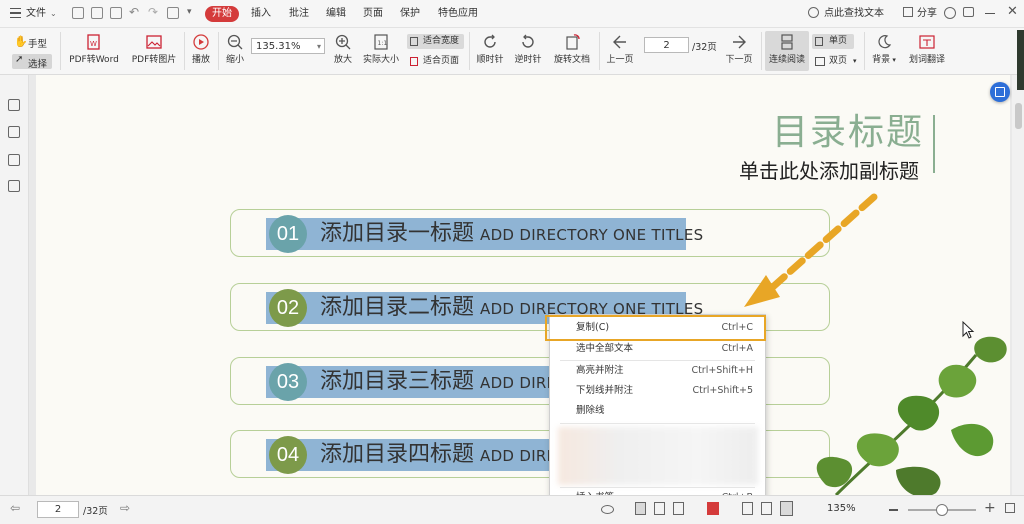  I want to click on arrow-left-icon: ⇦, so click(15, 508).